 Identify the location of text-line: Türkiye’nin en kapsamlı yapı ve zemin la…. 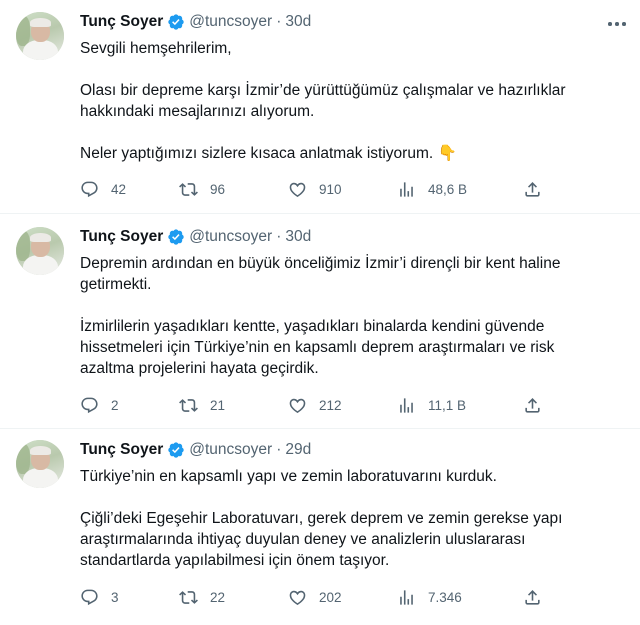
(288, 476).